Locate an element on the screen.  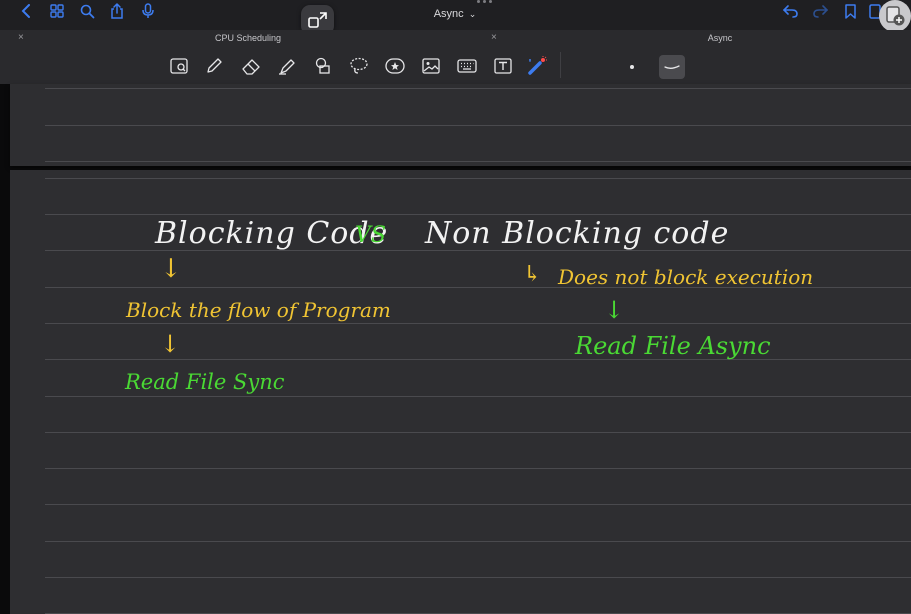
dot-icon is located at coordinates (632, 67).